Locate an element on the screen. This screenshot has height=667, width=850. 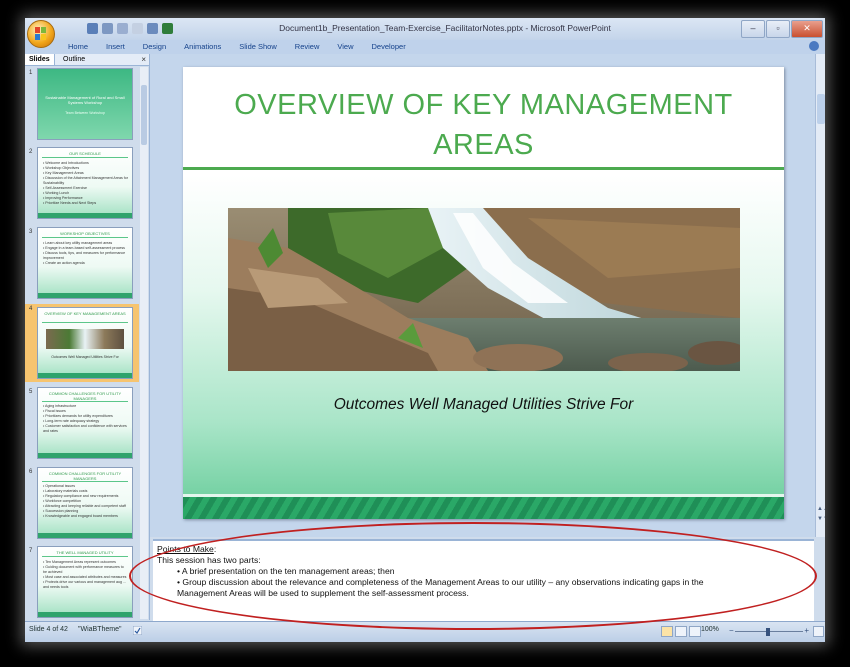
slide-title: OVERVIEW OF KEY MANAGEMENT AREAS is located at coordinates (483, 125).